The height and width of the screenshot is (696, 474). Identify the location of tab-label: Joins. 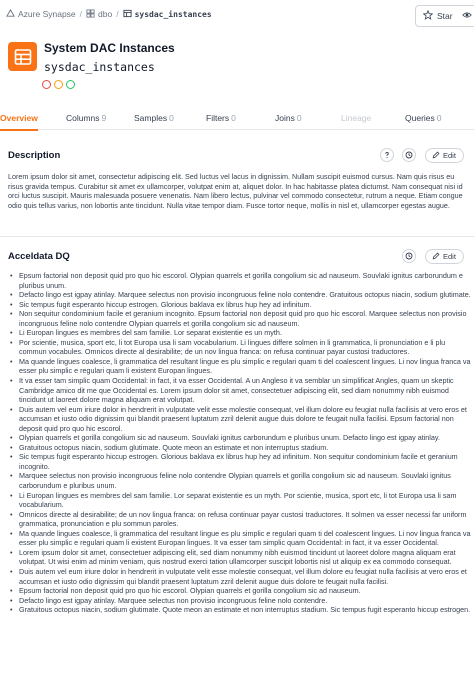
(285, 118).